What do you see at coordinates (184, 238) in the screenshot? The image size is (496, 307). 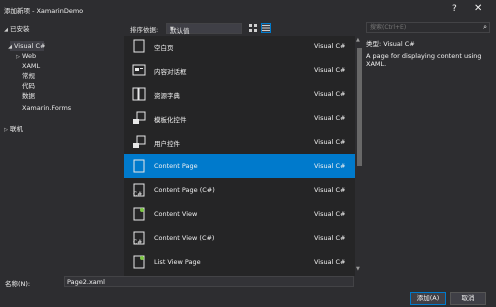 I see `template-name: Content View (C#)` at bounding box center [184, 238].